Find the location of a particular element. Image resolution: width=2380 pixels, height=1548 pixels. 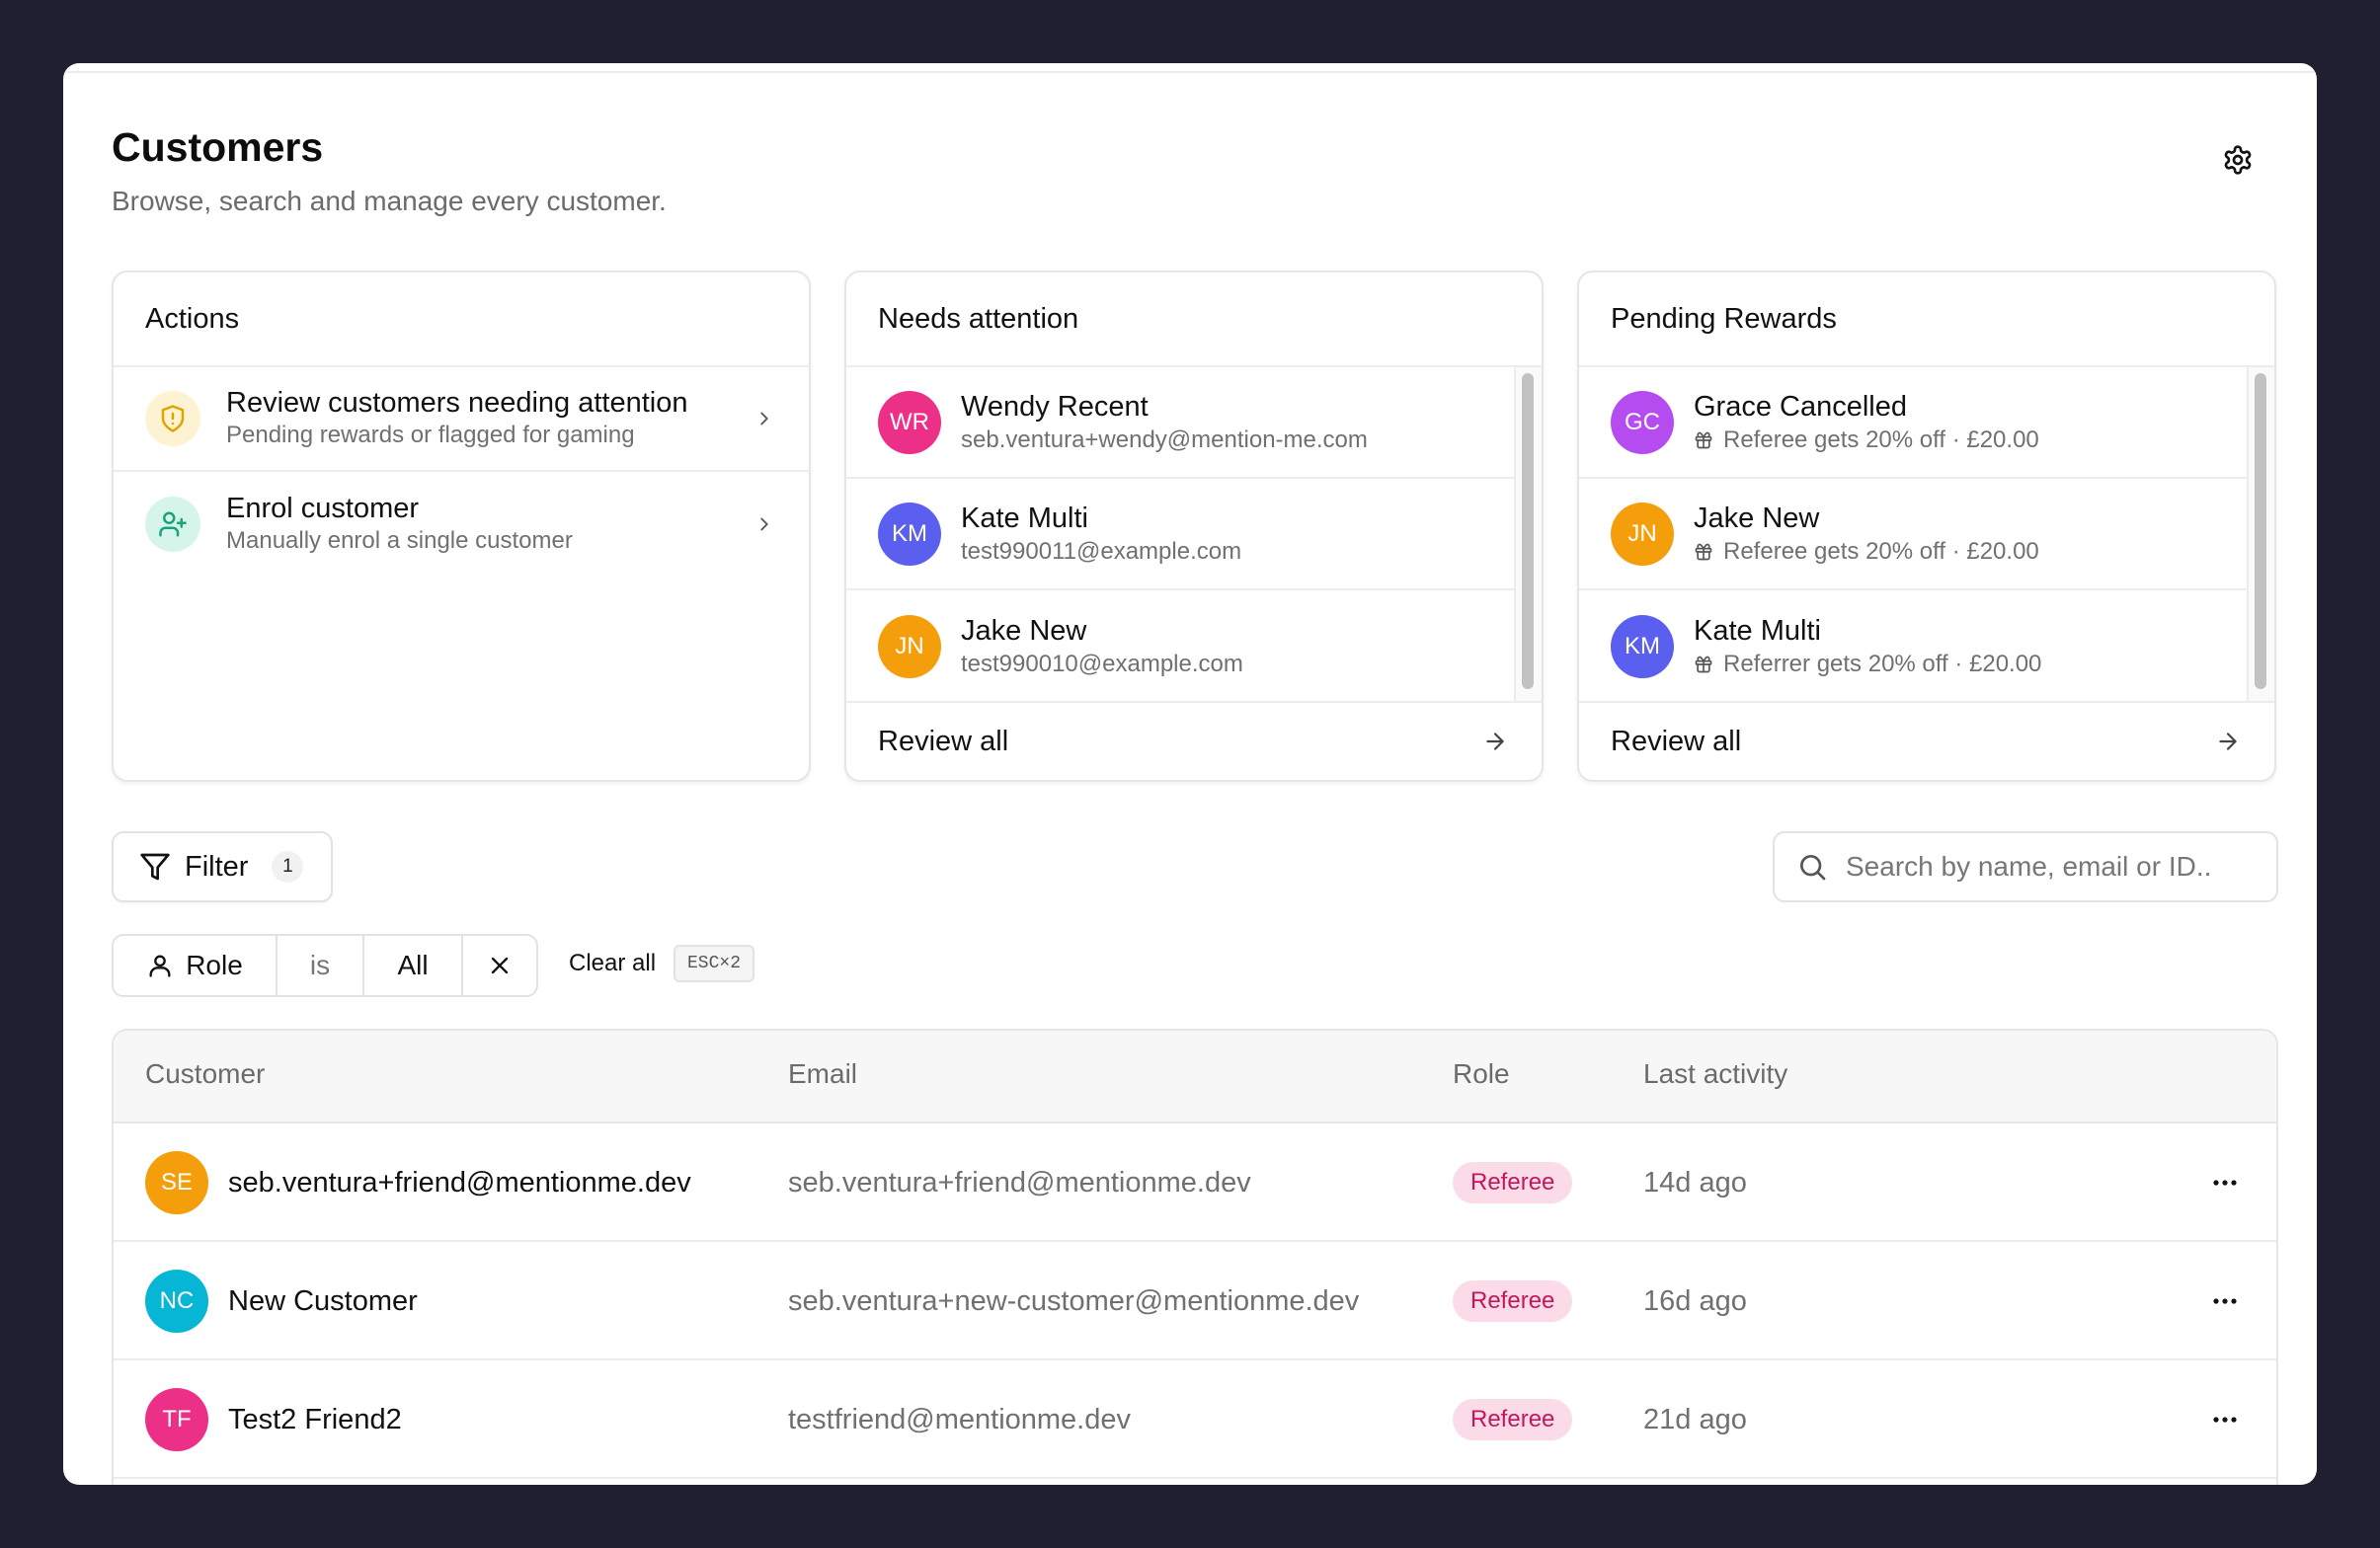

shield-alert-icon is located at coordinates (173, 418).